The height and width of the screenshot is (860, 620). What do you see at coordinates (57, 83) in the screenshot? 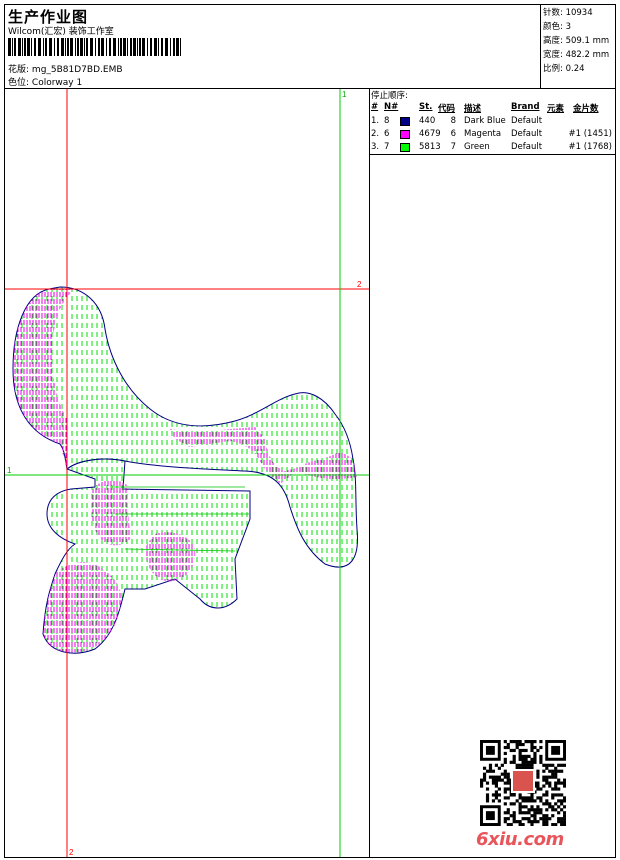
I see `colorway-value: Colorway 1` at bounding box center [57, 83].